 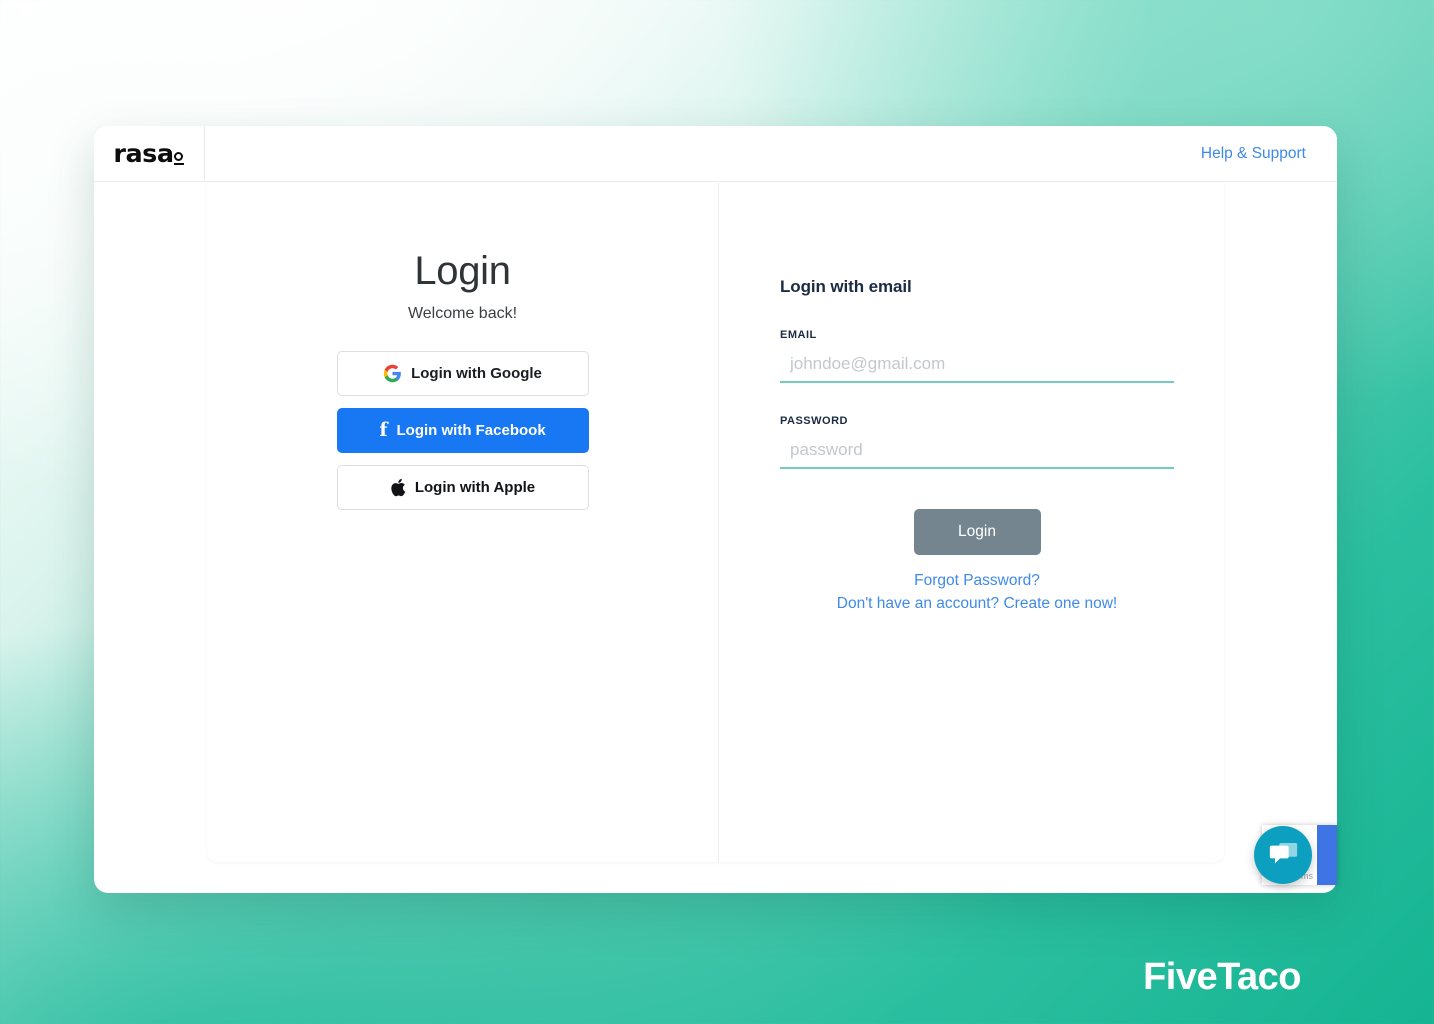 What do you see at coordinates (383, 430) in the screenshot?
I see `facebook-icon: f` at bounding box center [383, 430].